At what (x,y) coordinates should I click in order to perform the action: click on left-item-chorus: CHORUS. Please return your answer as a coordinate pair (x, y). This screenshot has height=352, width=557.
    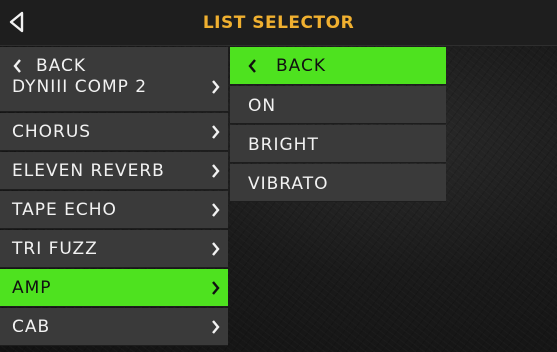
    Looking at the image, I should click on (114, 132).